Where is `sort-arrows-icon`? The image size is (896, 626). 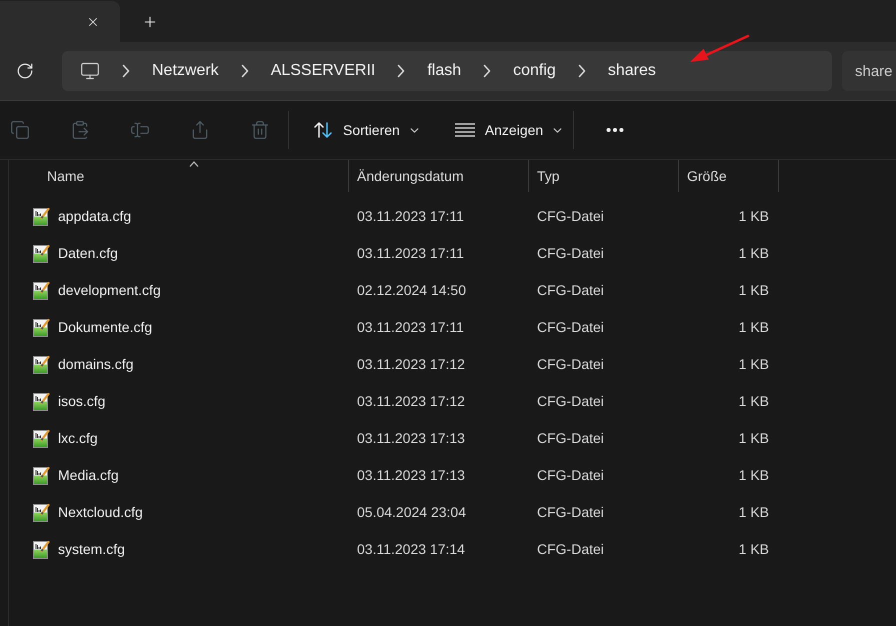
sort-arrows-icon is located at coordinates (323, 130).